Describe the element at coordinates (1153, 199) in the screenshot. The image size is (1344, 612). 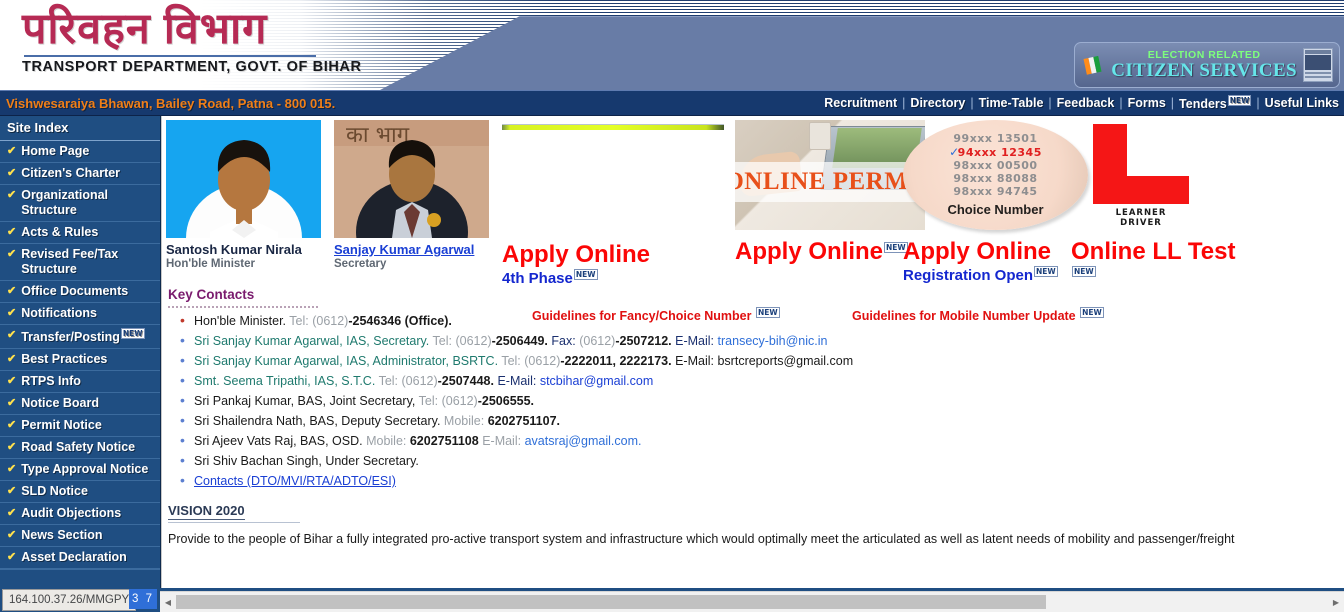
I see `banner-online-ll-test: LEARNER DRIVER Online LL Test NEW` at that location.